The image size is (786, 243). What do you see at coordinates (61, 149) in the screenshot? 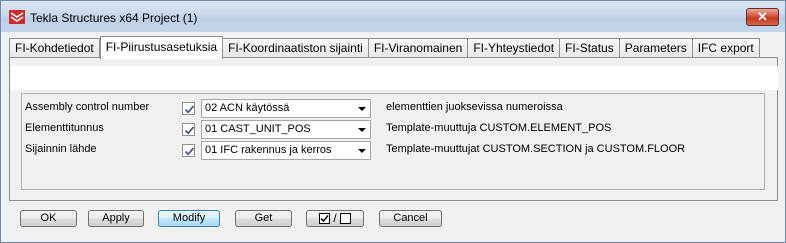
I see `row-label: Sijainnin lähde` at bounding box center [61, 149].